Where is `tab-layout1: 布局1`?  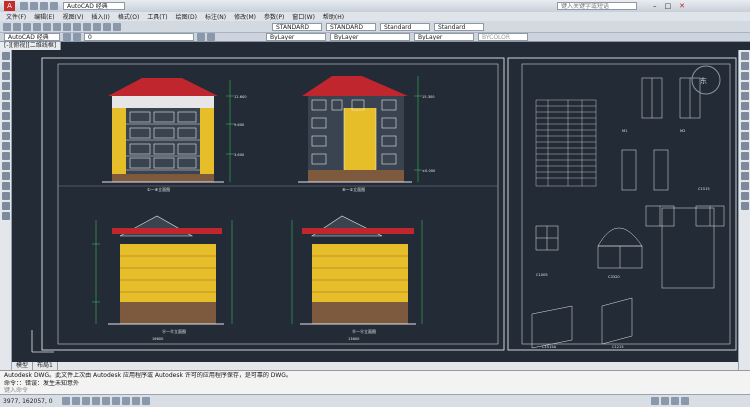 tab-layout1: 布局1 is located at coordinates (45, 366).